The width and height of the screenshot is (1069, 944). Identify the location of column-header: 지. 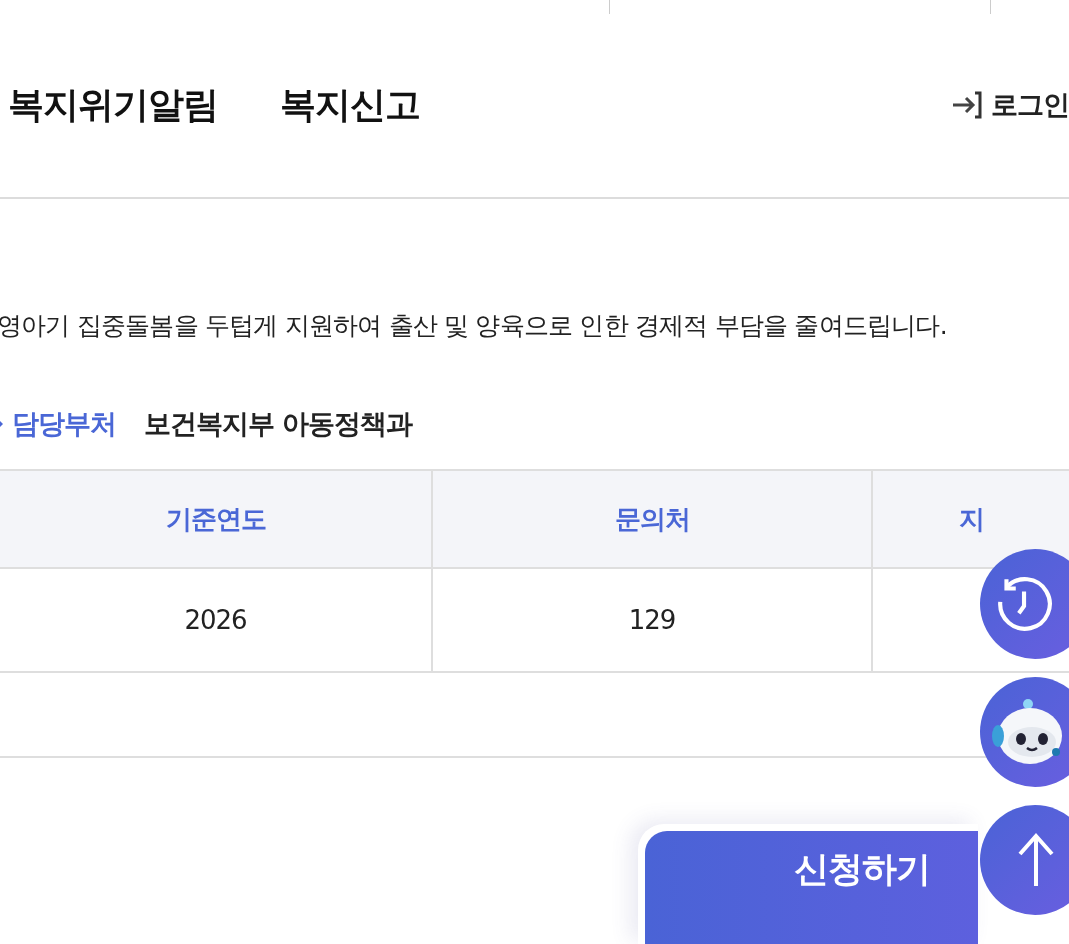
(971, 519).